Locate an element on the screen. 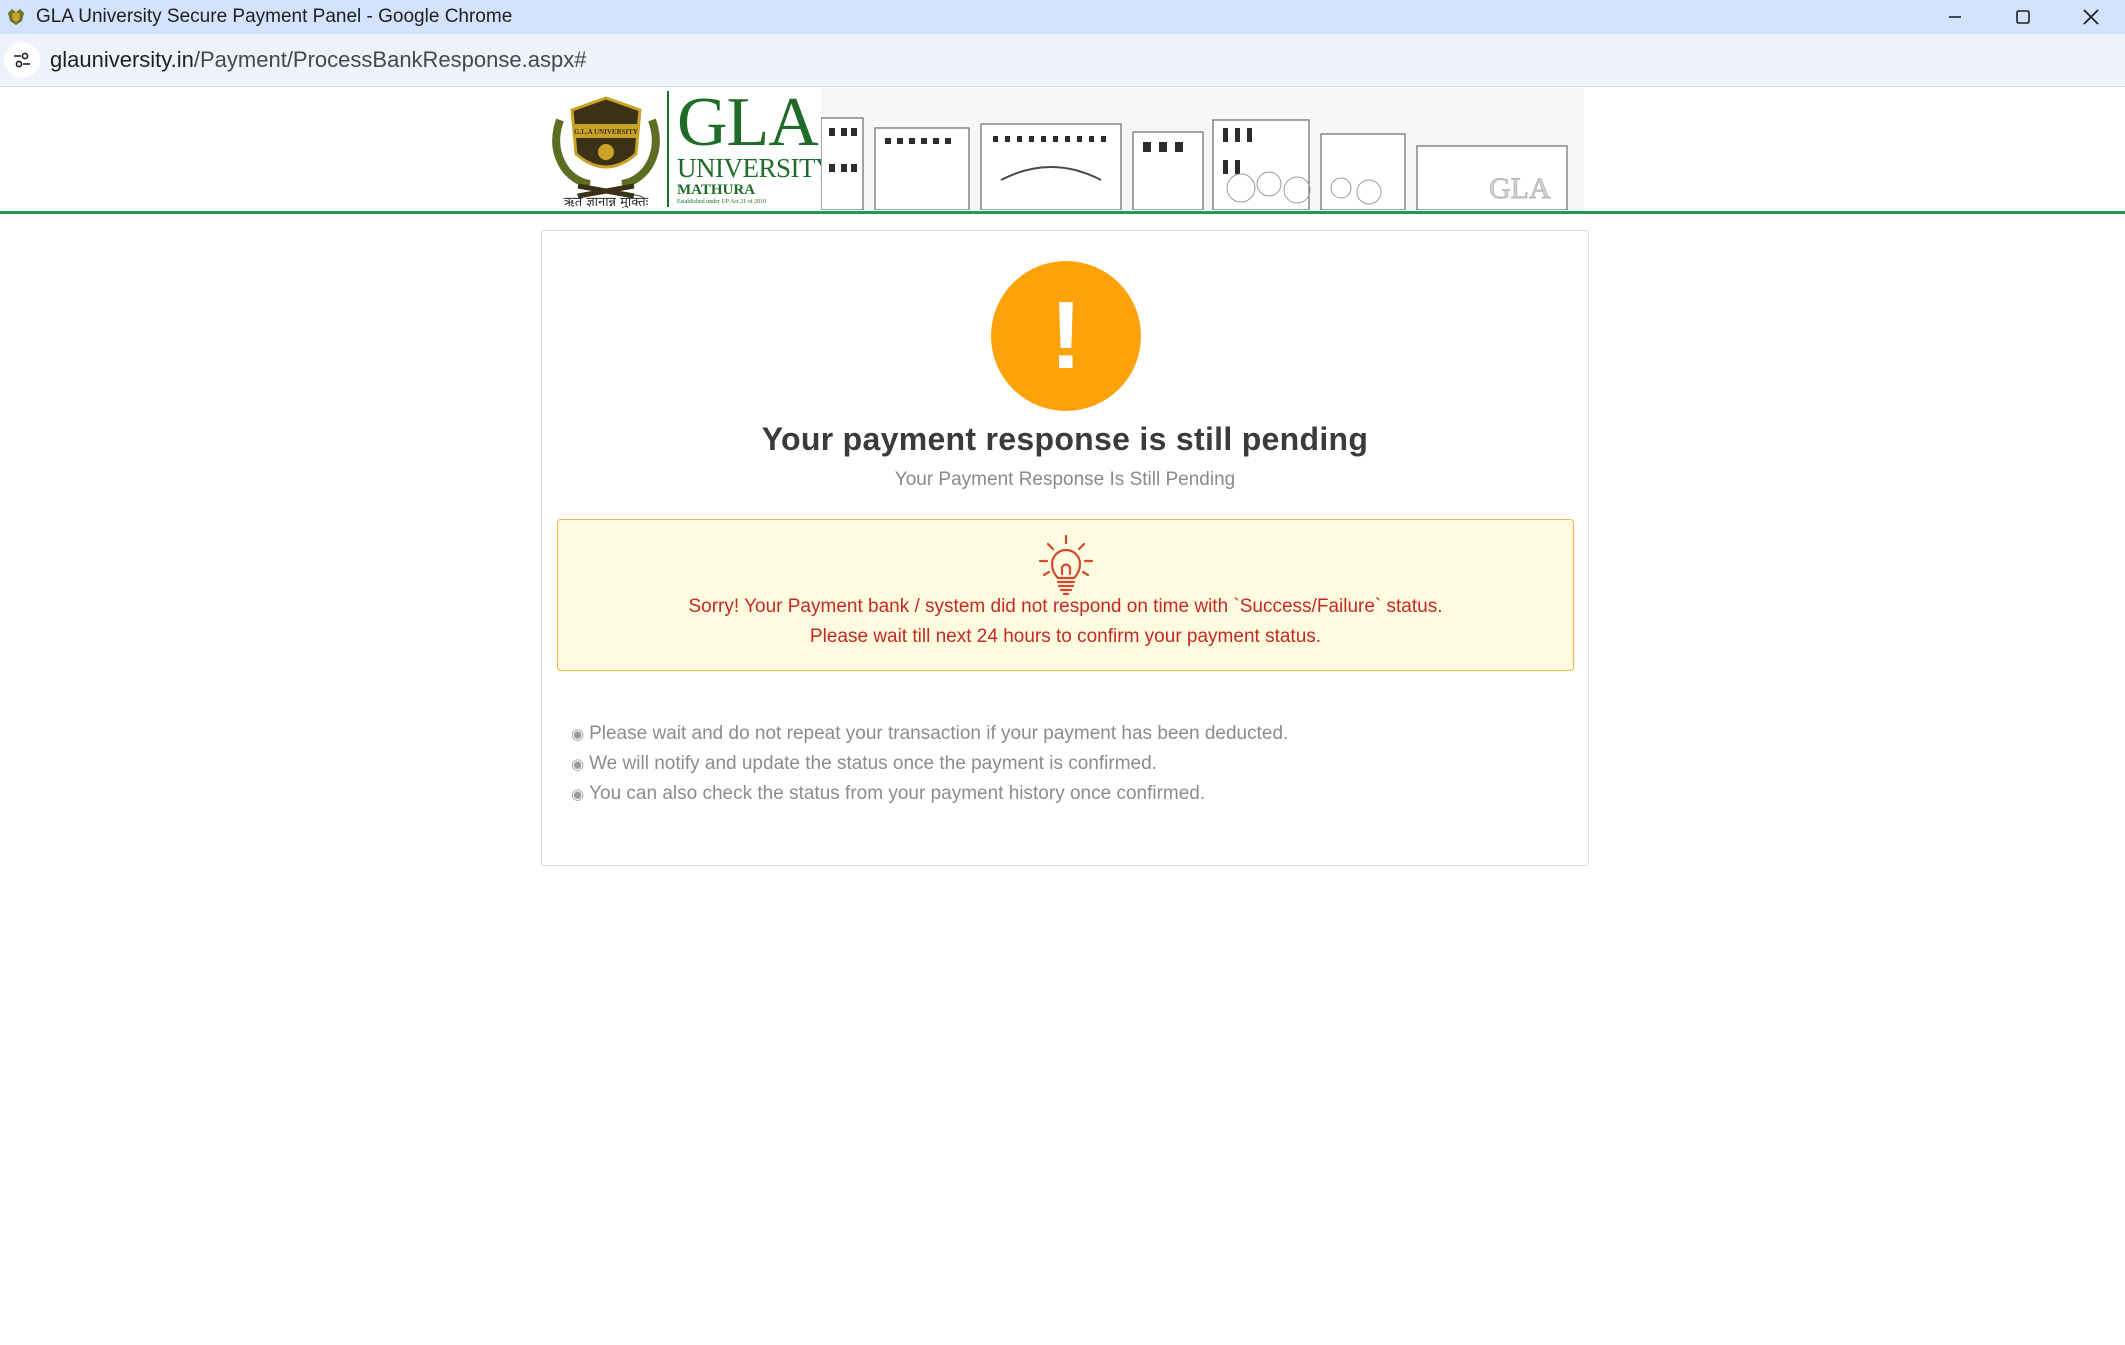 The width and height of the screenshot is (2125, 1345). logo-established: Established under UP Act 21 of 2010 is located at coordinates (722, 202).